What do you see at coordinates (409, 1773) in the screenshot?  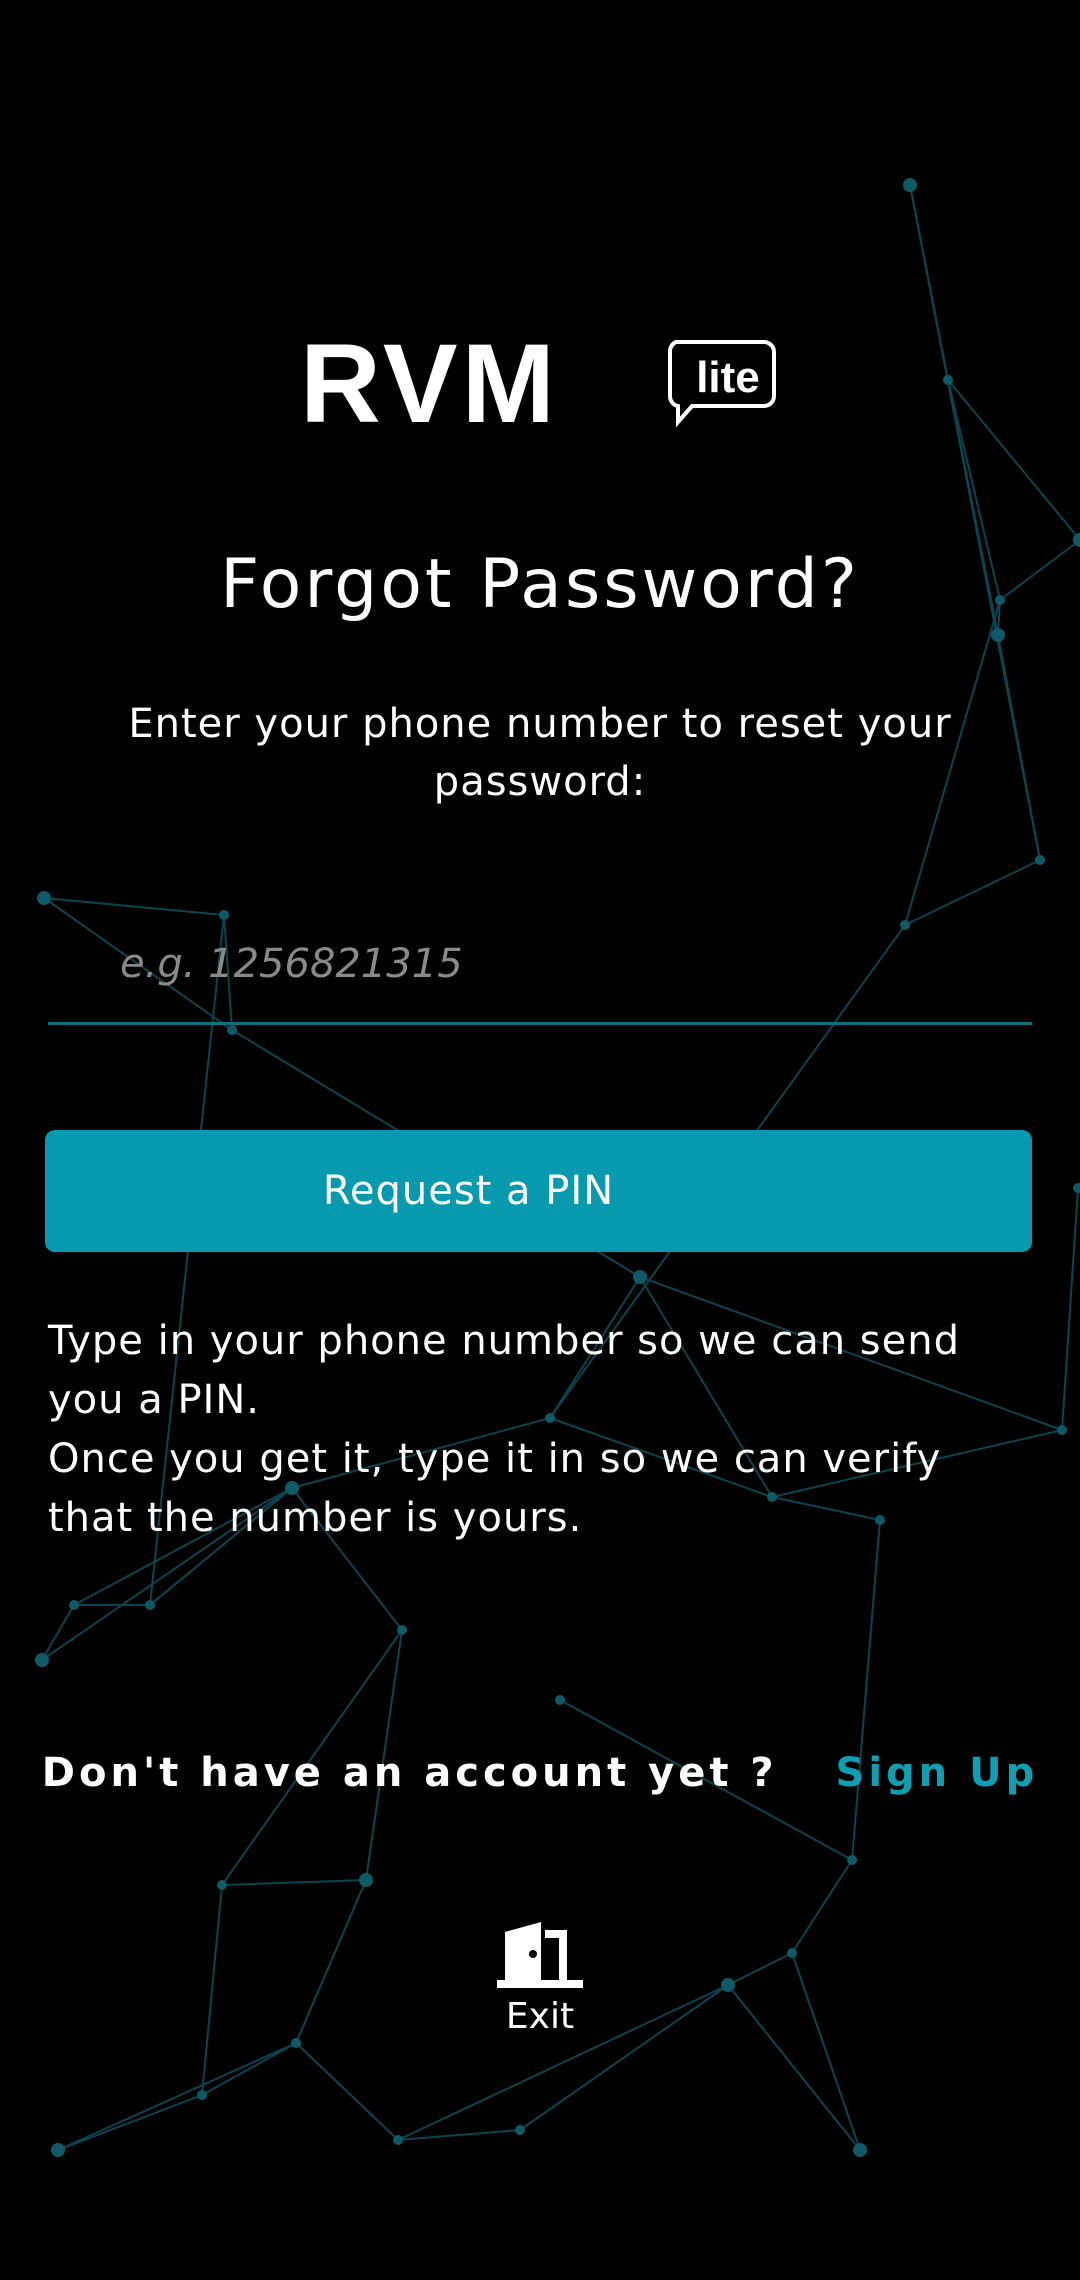 I see `signup-question: Don't have an account yet ?` at bounding box center [409, 1773].